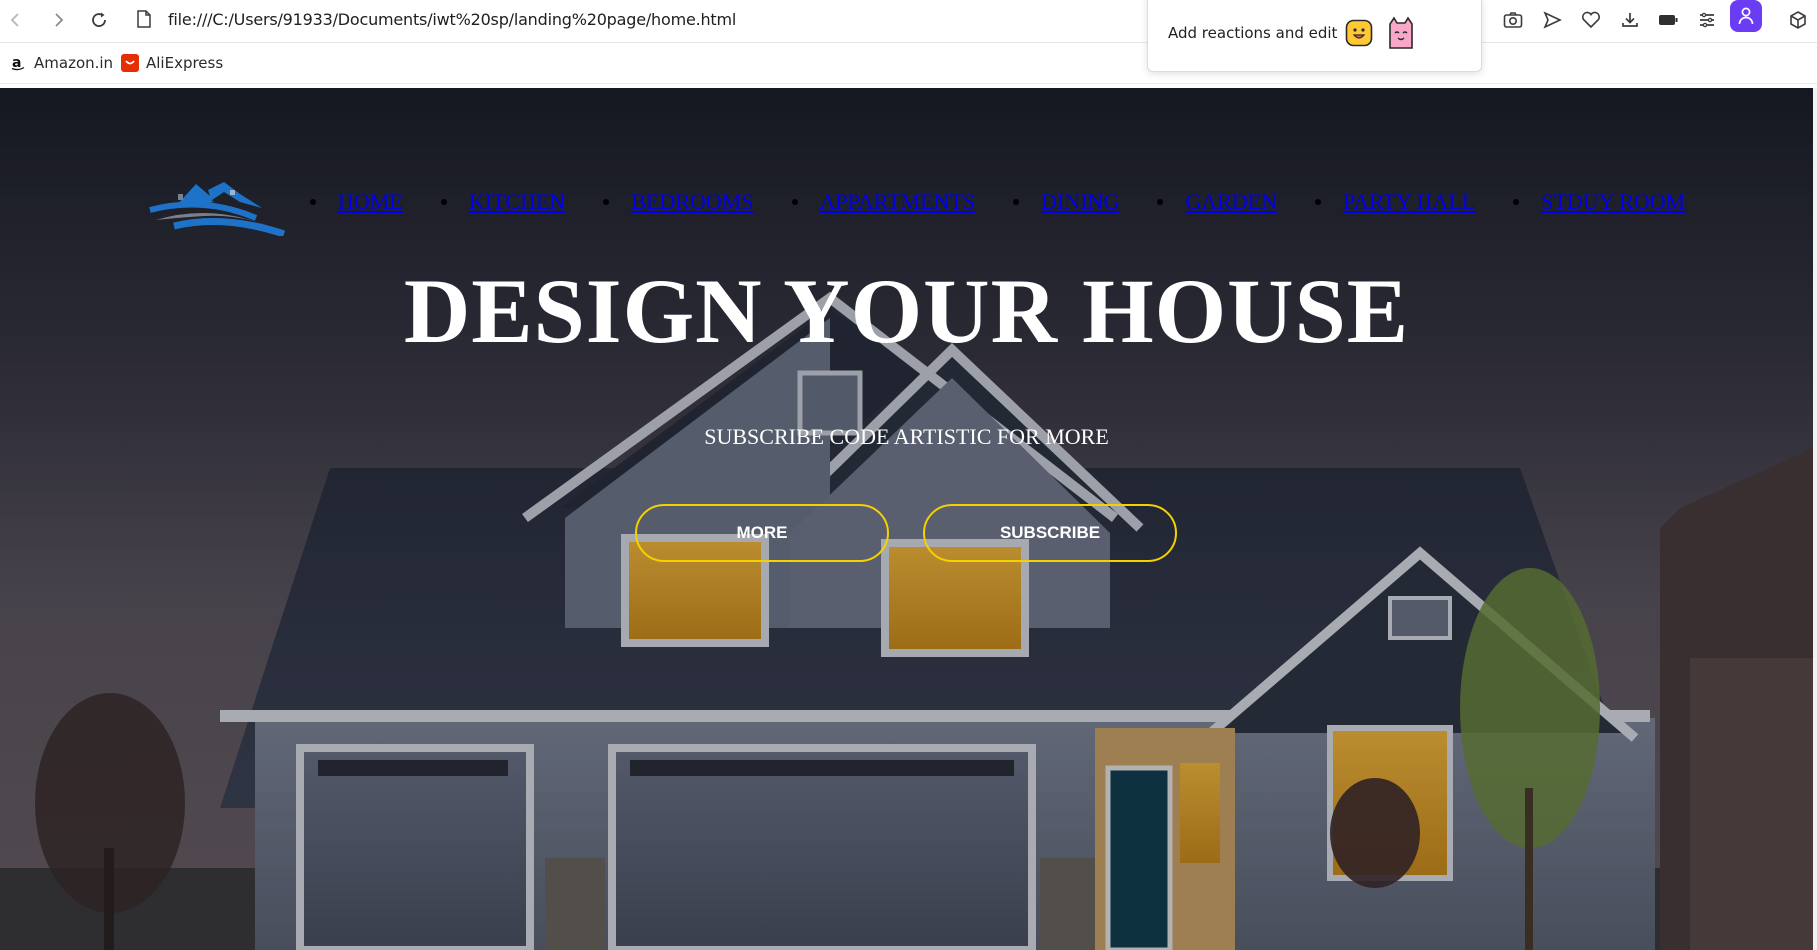  I want to click on nav-item-garden: GARDEN, so click(1217, 202).